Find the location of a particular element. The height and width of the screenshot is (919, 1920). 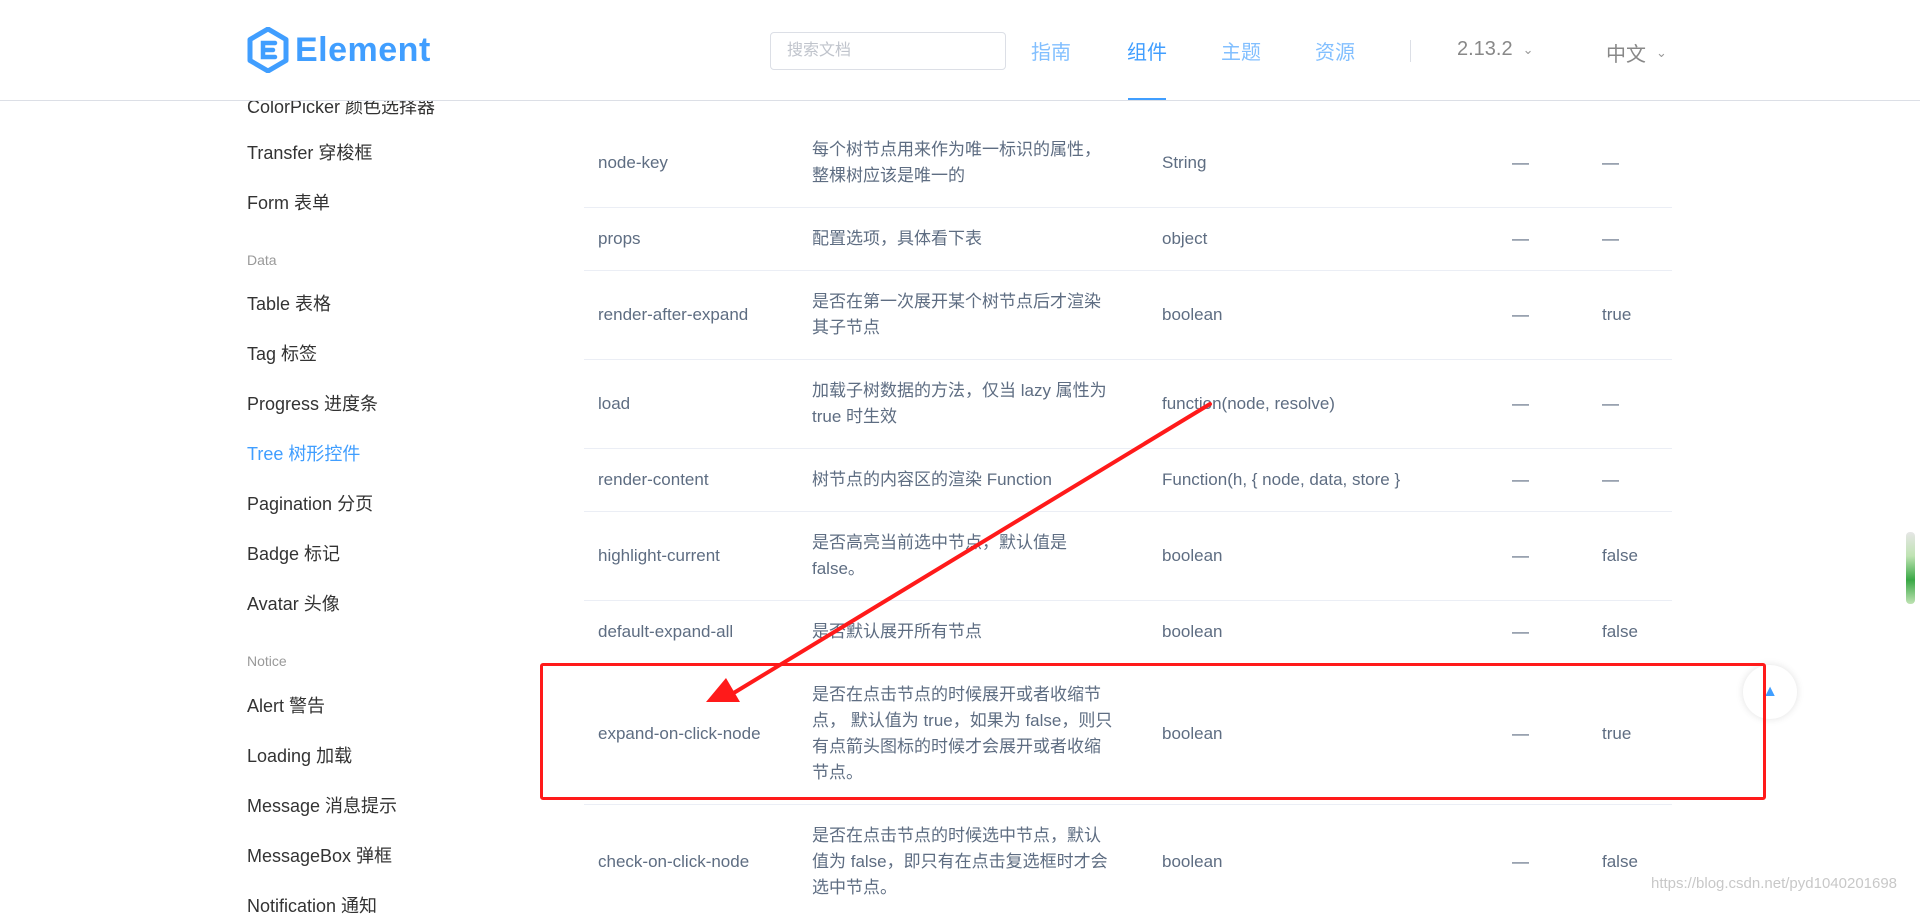

top-header: Element 搜索文档 指南 组件 主题 资源 2.13.2 ⌄ 中文 ⌄ is located at coordinates (960, 50).